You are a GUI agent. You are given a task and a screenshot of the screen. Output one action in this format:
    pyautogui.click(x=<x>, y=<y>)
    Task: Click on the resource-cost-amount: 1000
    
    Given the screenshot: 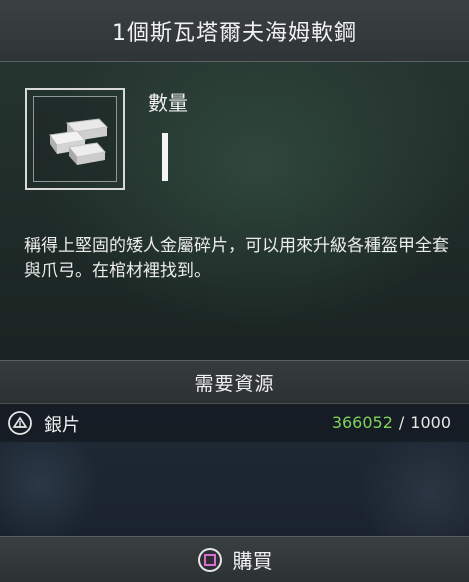 What is the action you would take?
    pyautogui.click(x=430, y=422)
    